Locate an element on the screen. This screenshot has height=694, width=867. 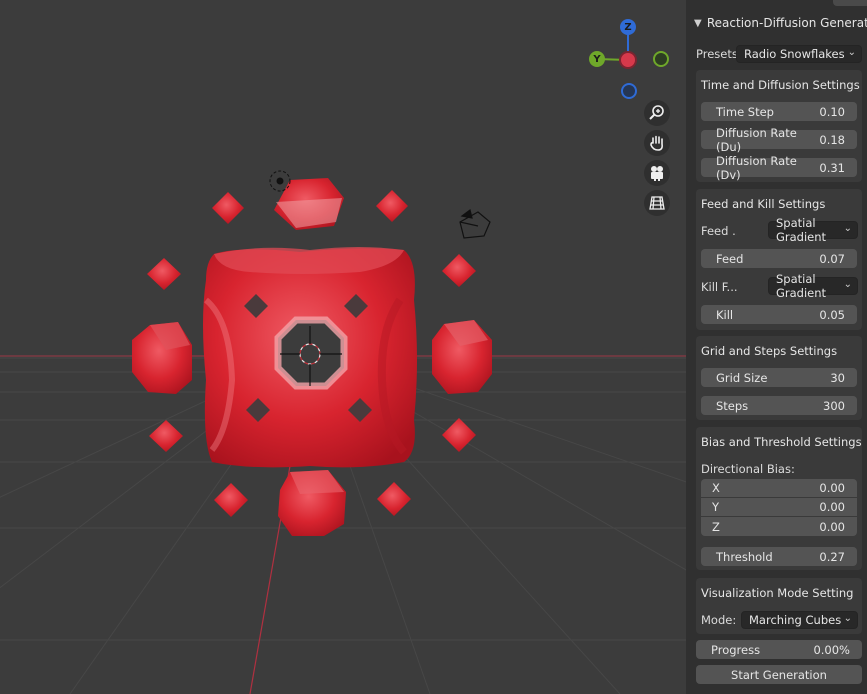
mode-dropdown: Marching Cubes ⌄ is located at coordinates (799, 620).